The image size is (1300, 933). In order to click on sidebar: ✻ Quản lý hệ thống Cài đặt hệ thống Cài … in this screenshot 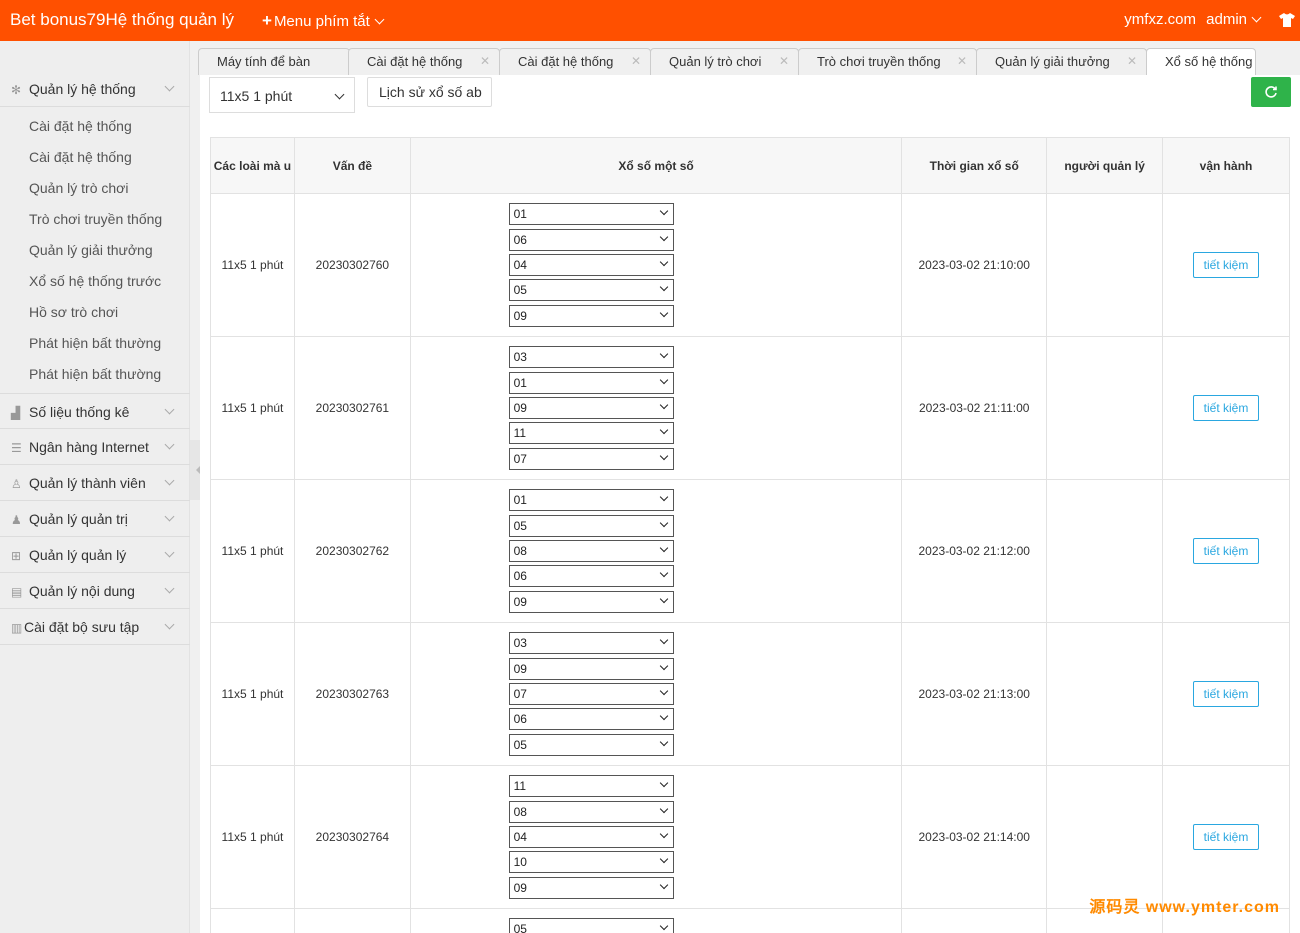, I will do `click(95, 487)`.